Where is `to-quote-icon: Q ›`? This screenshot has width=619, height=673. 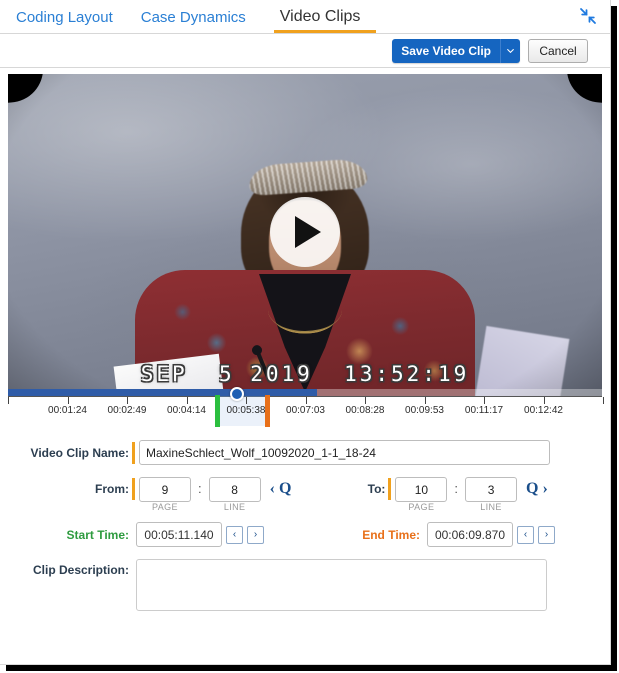
to-quote-icon: Q › is located at coordinates (537, 487).